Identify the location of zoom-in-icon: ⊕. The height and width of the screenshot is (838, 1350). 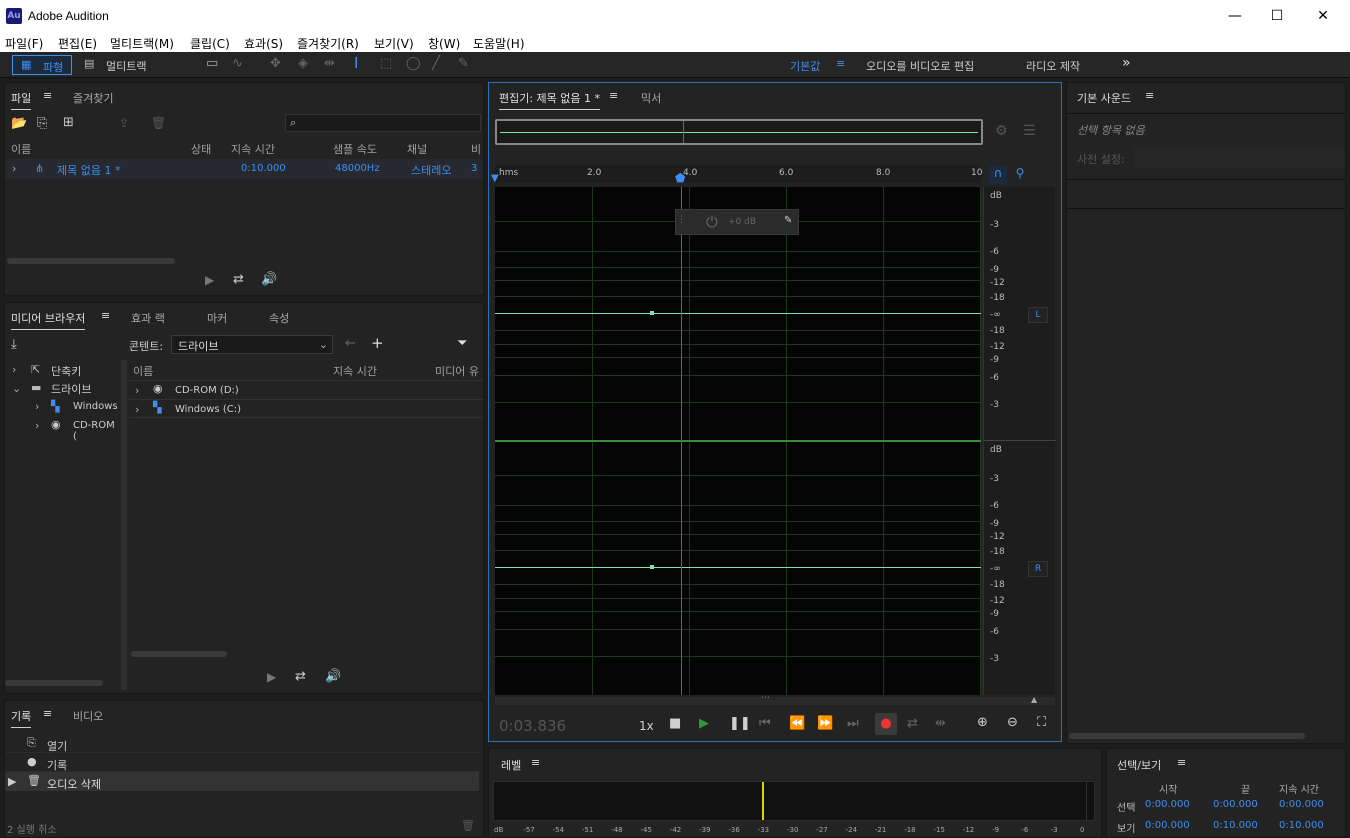
(982, 722).